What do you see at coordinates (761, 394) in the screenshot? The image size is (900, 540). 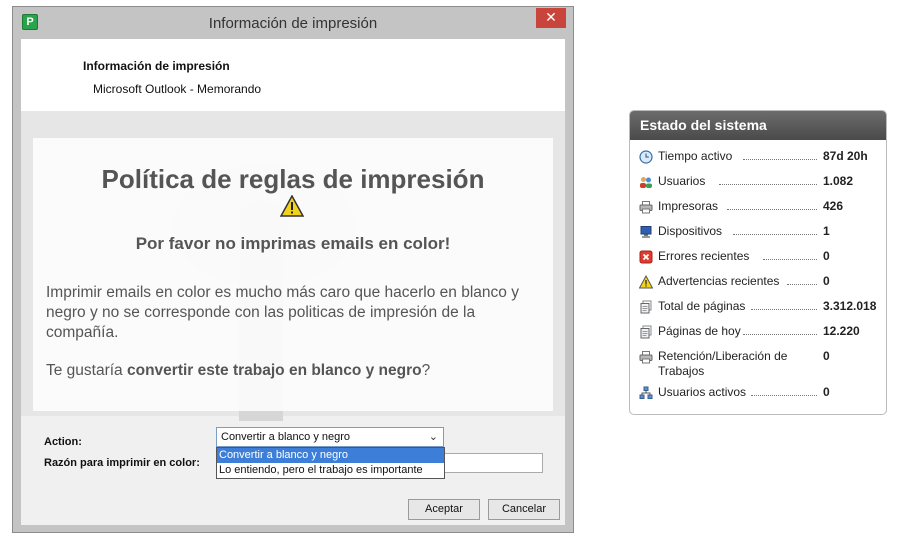 I see `status-item-active-users: Usuarios activos 0` at bounding box center [761, 394].